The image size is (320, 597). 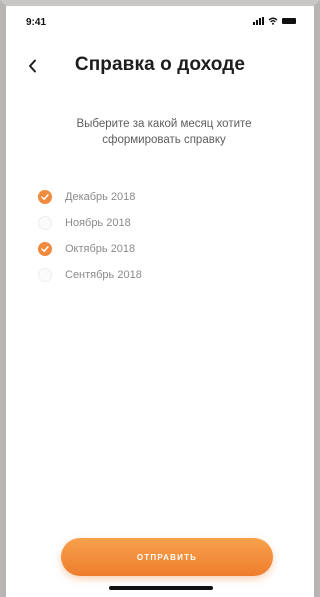 I want to click on status-time: 9:41, so click(x=36, y=22).